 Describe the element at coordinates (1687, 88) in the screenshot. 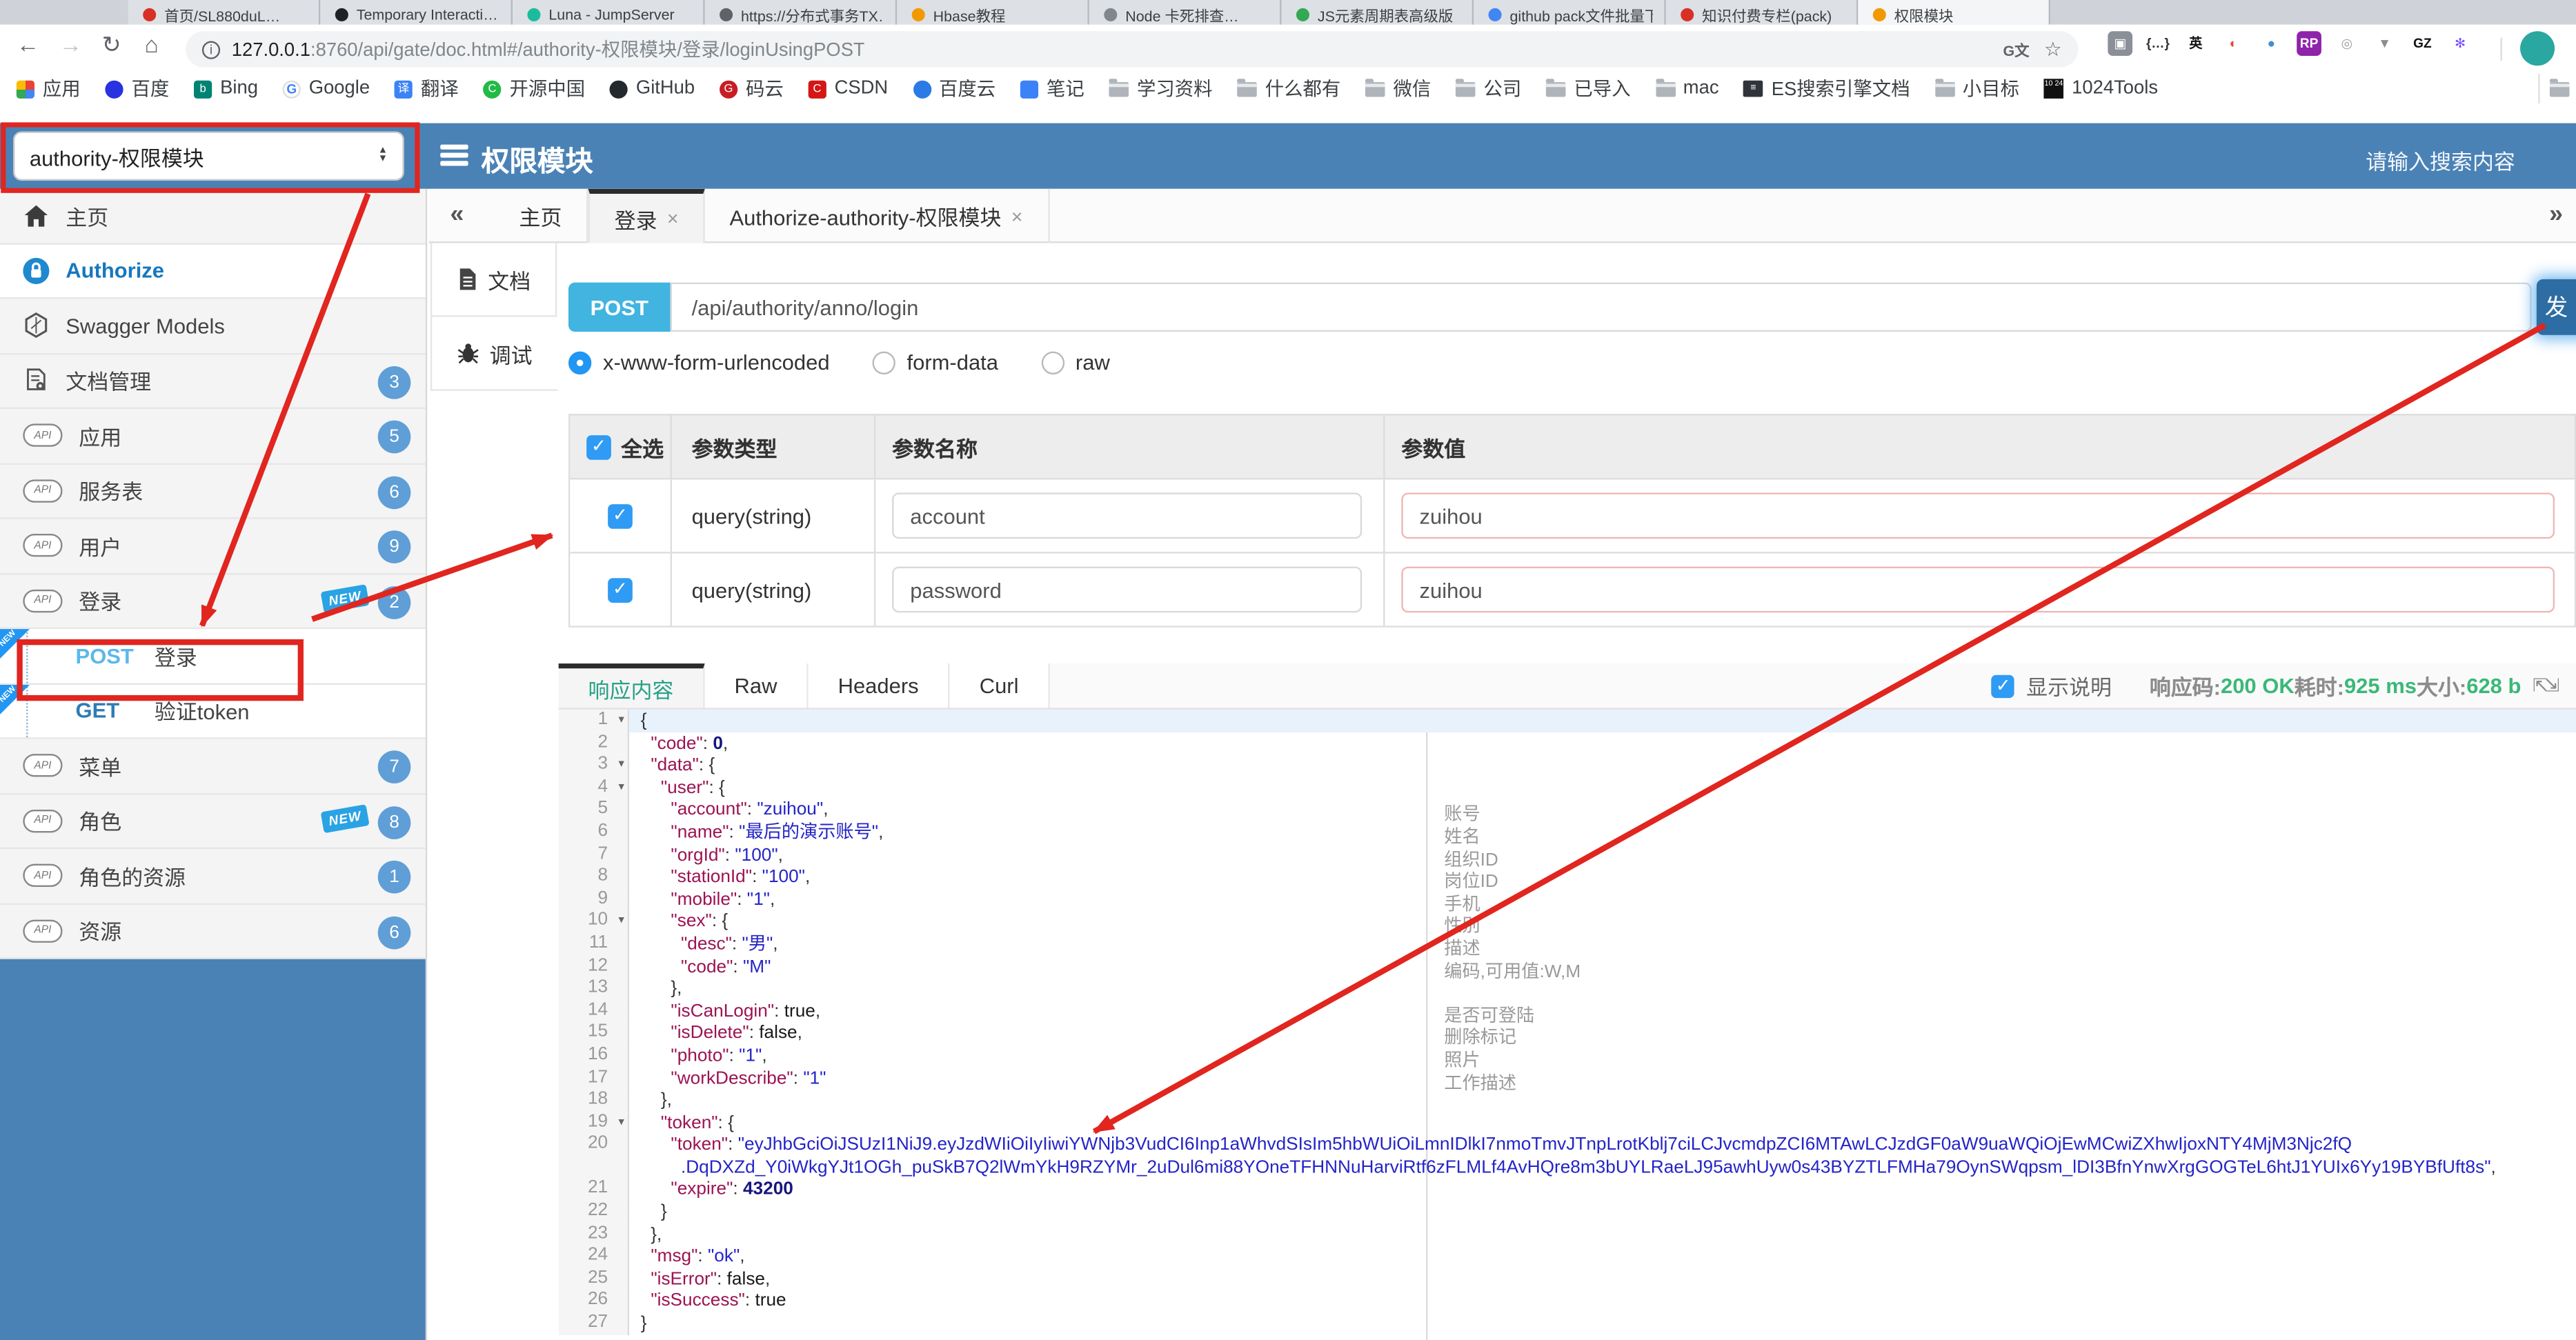

I see `bookmark-item: mac` at that location.